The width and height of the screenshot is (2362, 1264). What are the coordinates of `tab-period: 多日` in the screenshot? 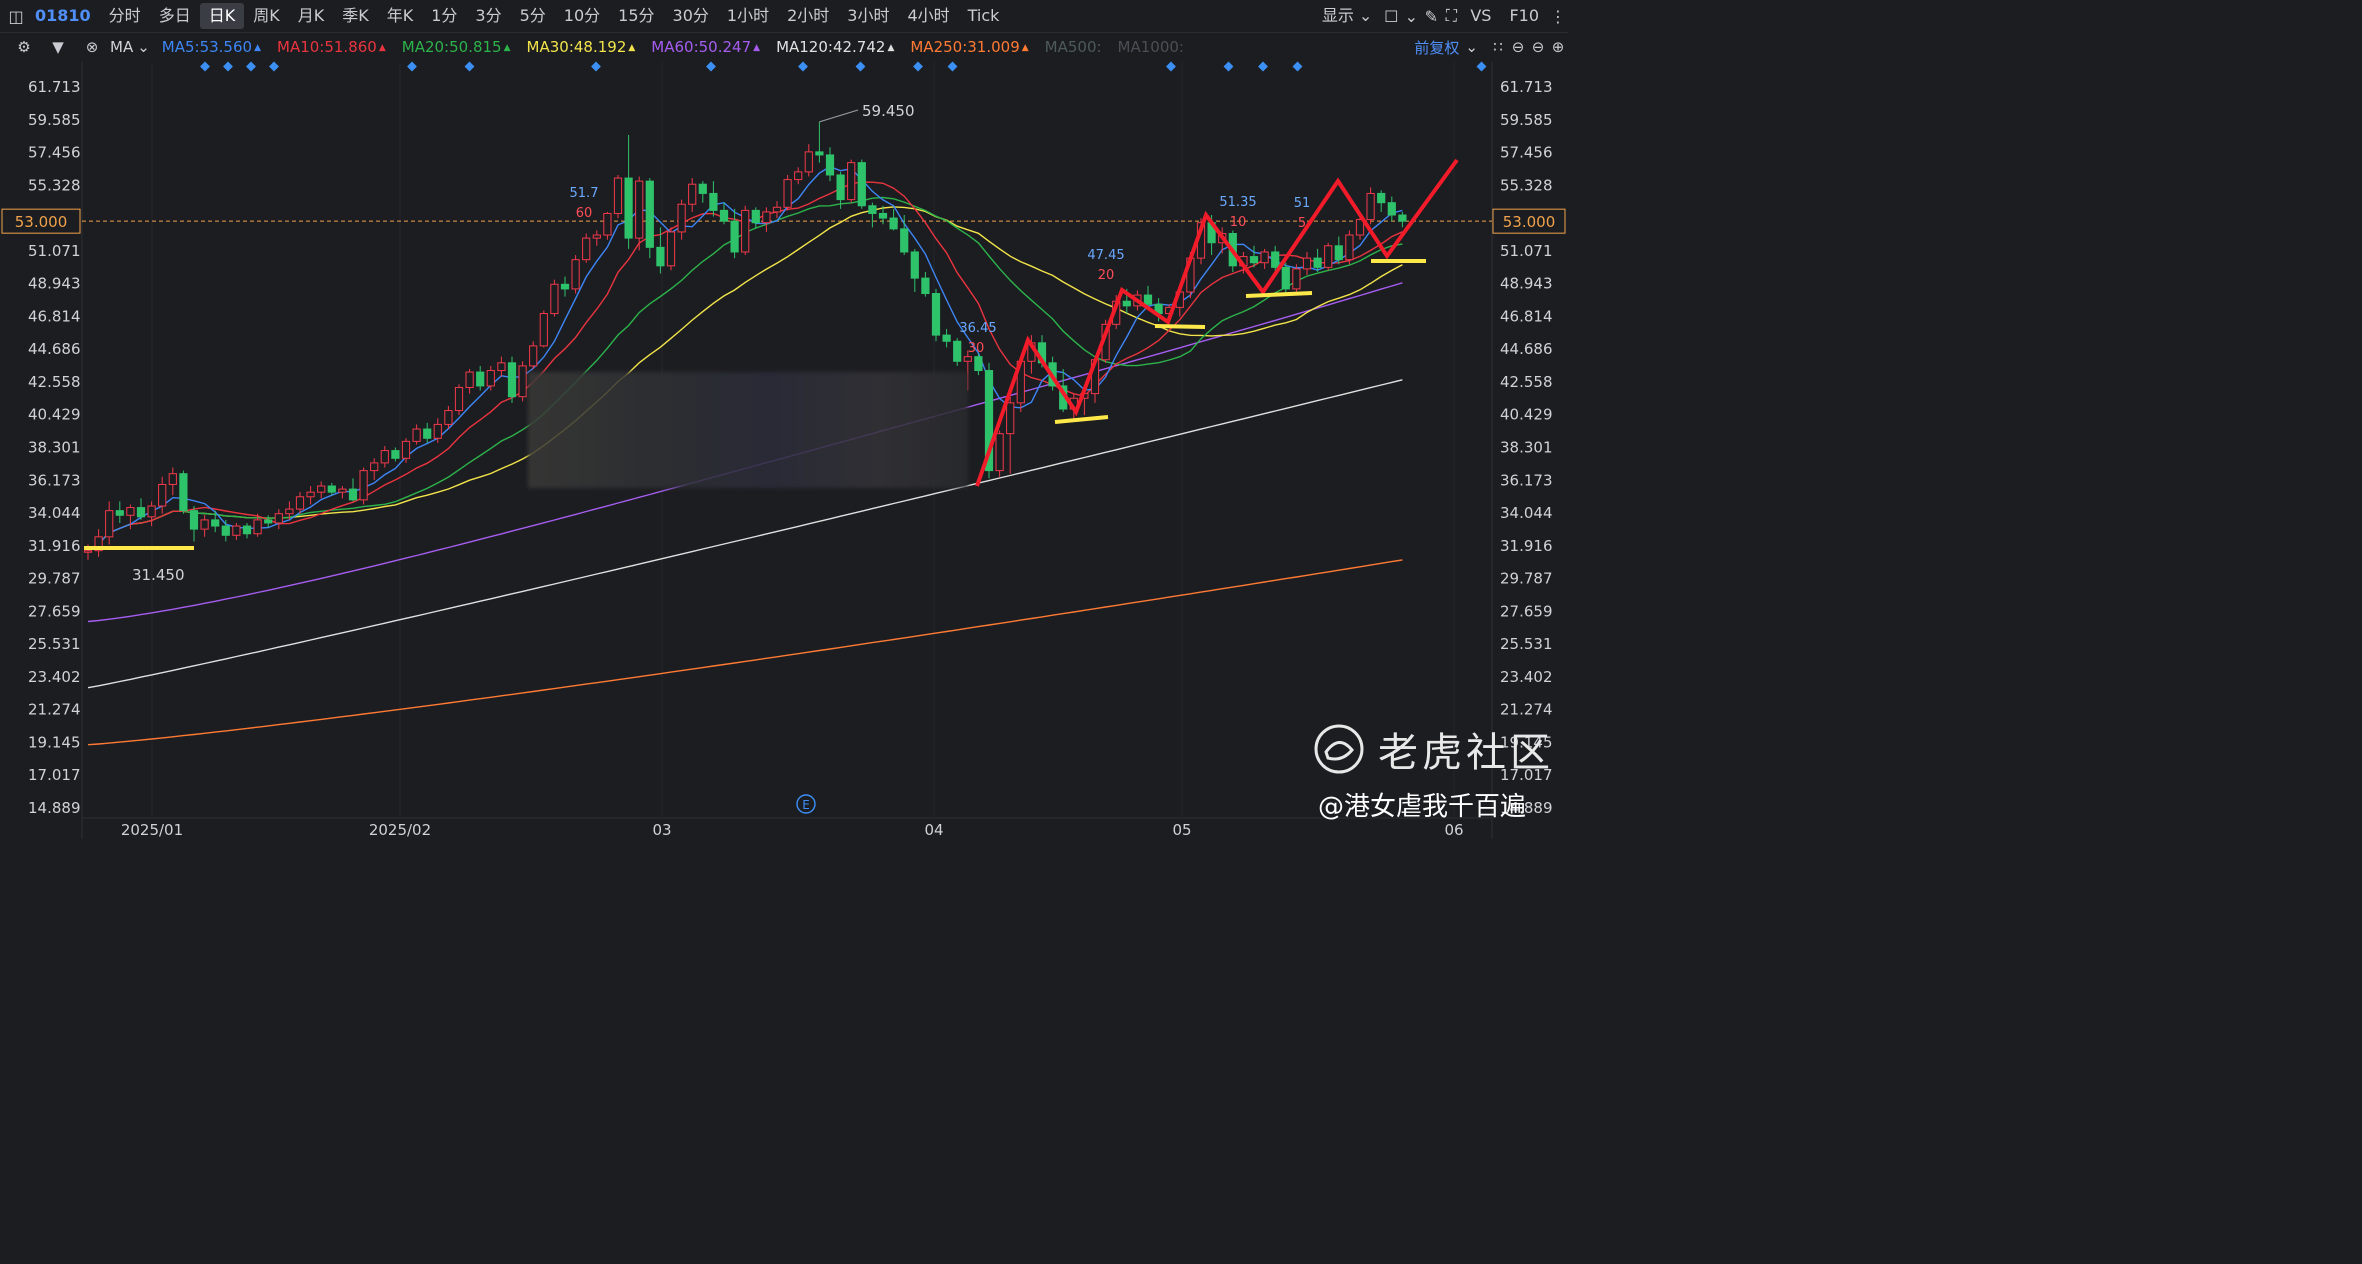 It's located at (175, 16).